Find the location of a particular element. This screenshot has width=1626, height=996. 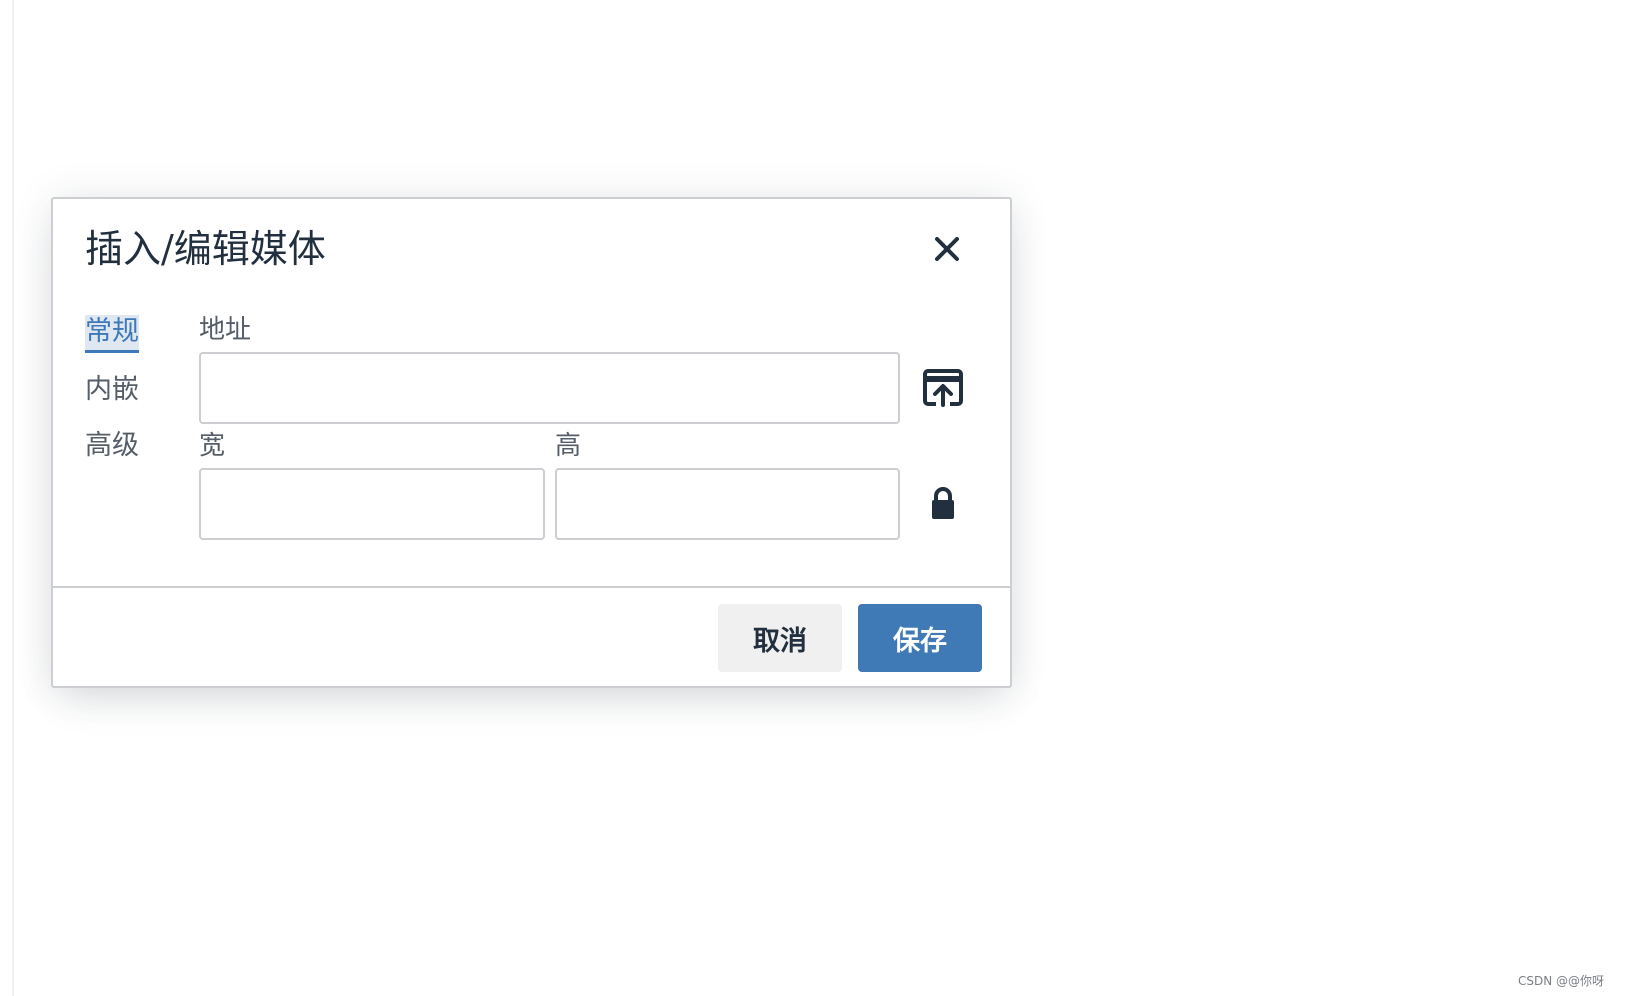

dialog-tabs: 常规 内嵌 高级 is located at coordinates (112, 400).